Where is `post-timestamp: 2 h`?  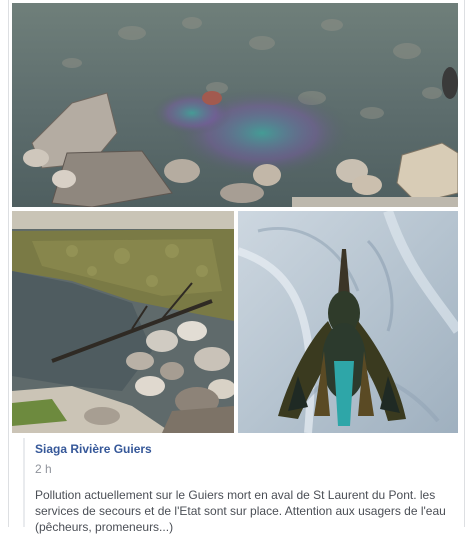
post-timestamp: 2 h is located at coordinates (245, 469).